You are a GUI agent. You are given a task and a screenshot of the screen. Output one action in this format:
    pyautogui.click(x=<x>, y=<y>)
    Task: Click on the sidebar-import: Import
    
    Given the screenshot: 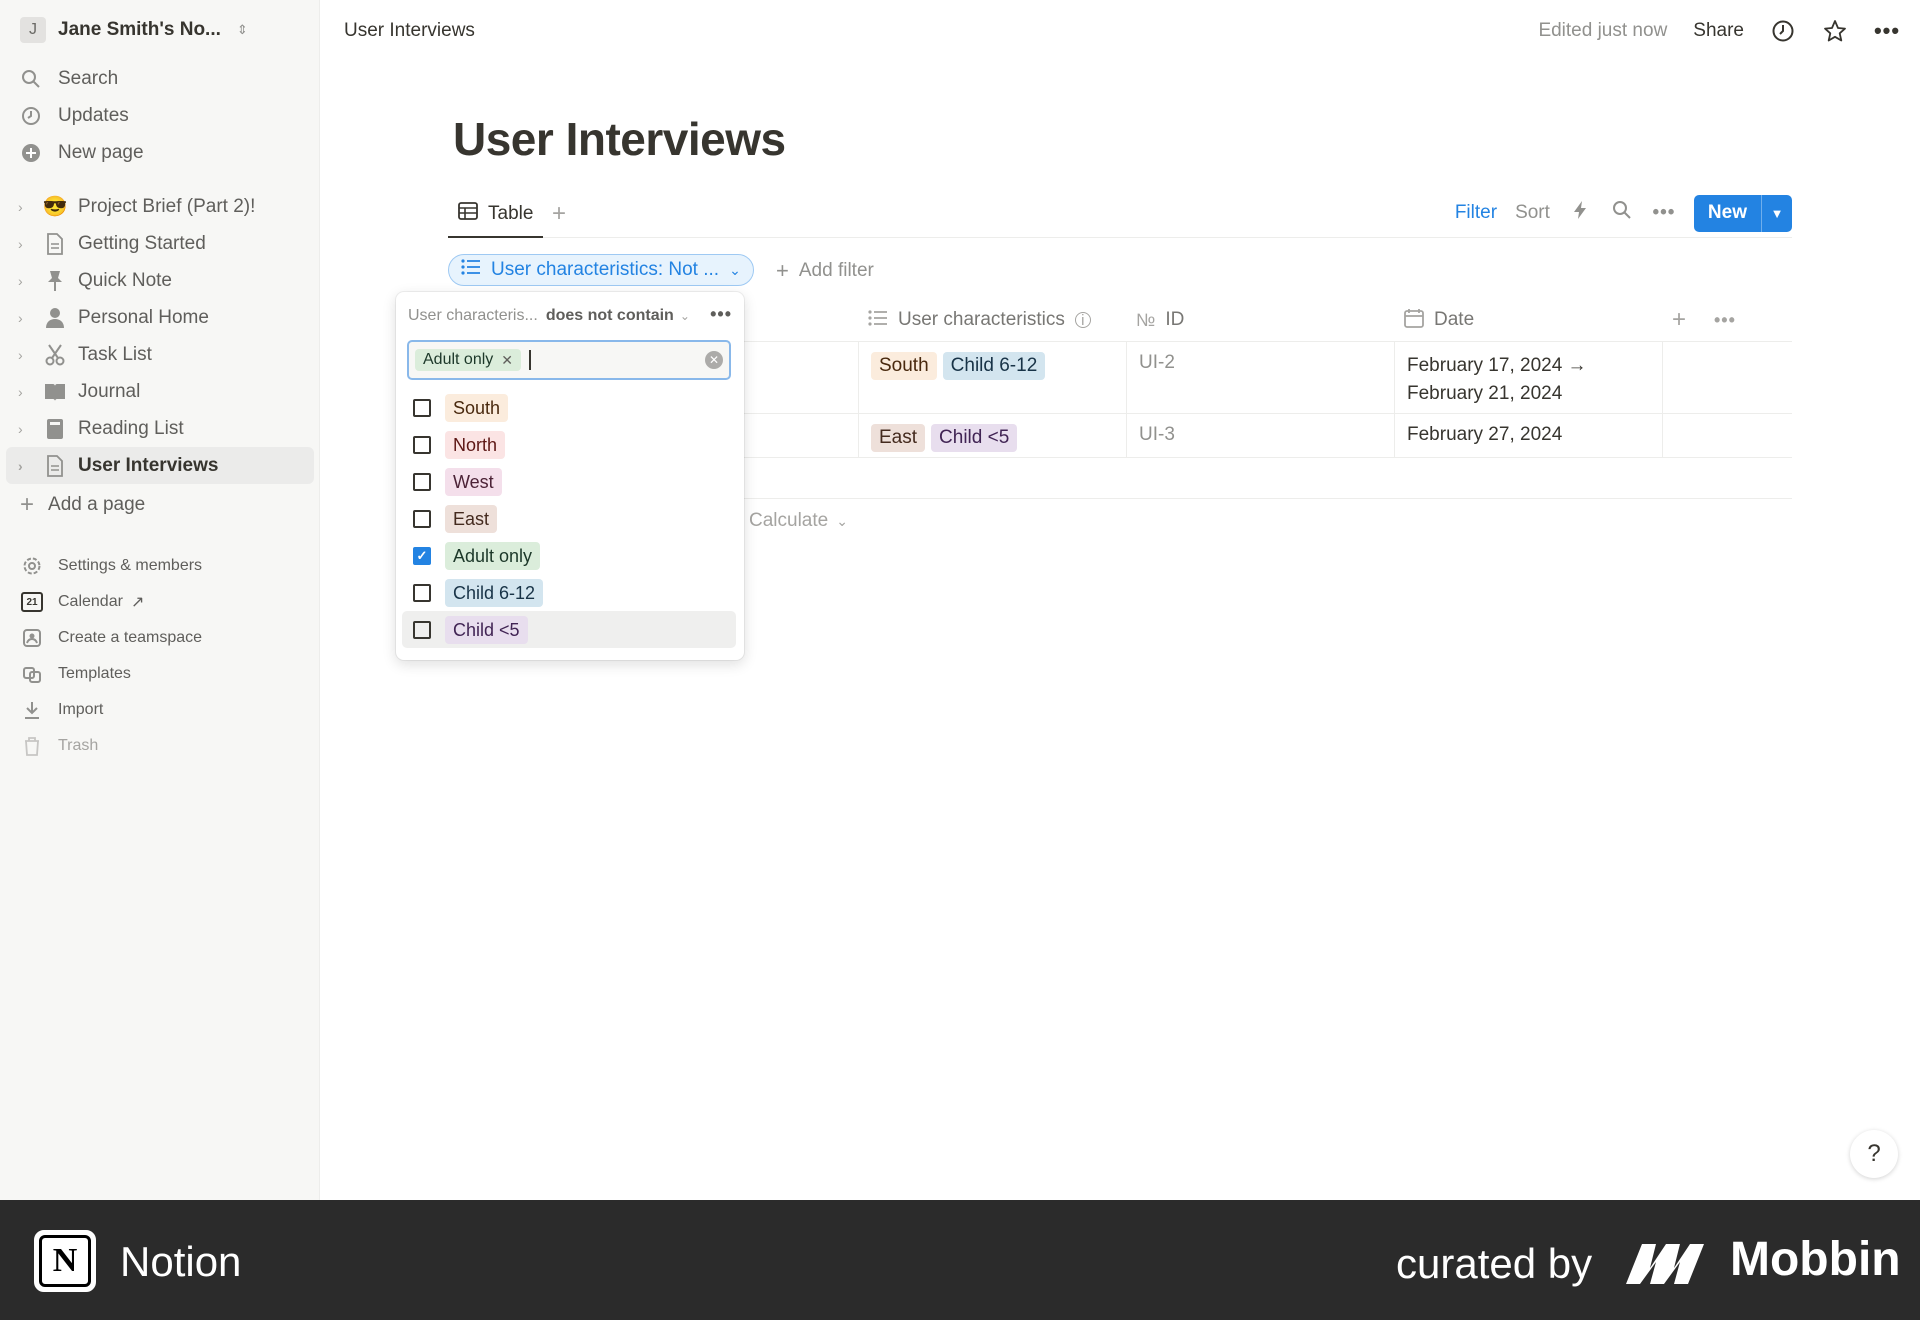 What is the action you would take?
    pyautogui.click(x=111, y=710)
    